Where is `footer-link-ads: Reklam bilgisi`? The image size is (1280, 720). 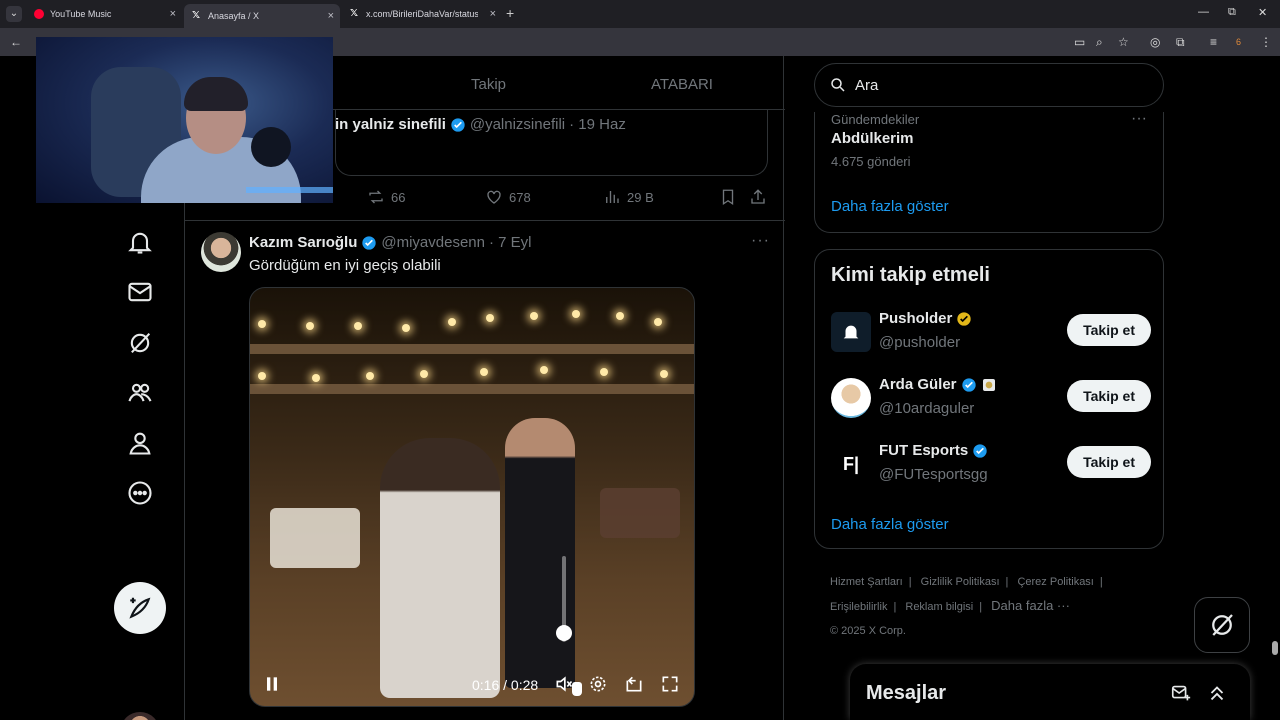 footer-link-ads: Reklam bilgisi is located at coordinates (939, 607).